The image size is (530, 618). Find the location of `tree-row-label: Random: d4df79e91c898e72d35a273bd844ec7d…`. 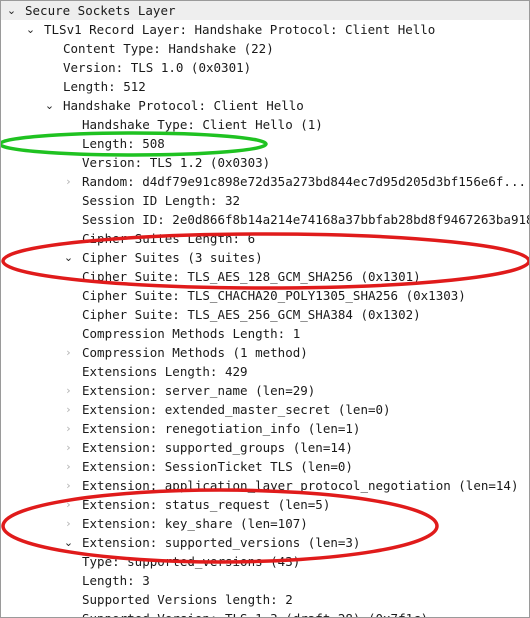

tree-row-label: Random: d4df79e91c898e72d35a273bd844ec7d… is located at coordinates (304, 181).